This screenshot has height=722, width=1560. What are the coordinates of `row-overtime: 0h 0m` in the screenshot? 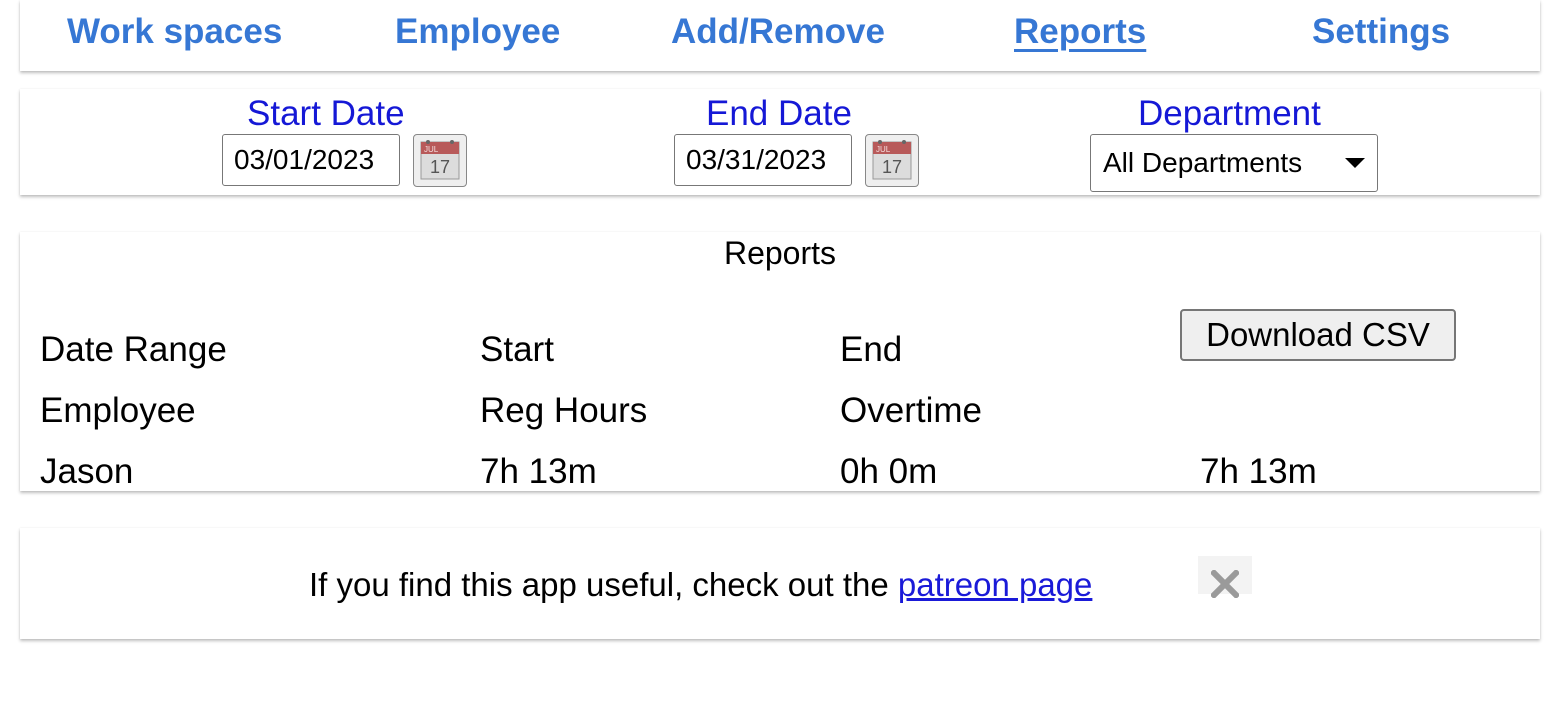 It's located at (889, 471).